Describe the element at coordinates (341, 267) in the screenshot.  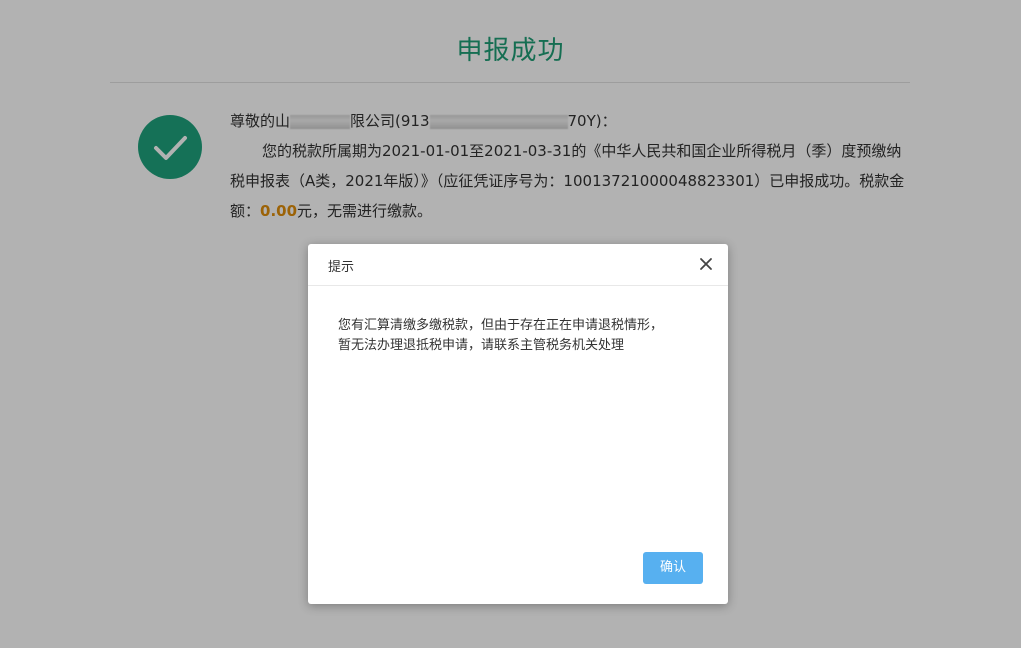
I see `dialog-title: 提示` at that location.